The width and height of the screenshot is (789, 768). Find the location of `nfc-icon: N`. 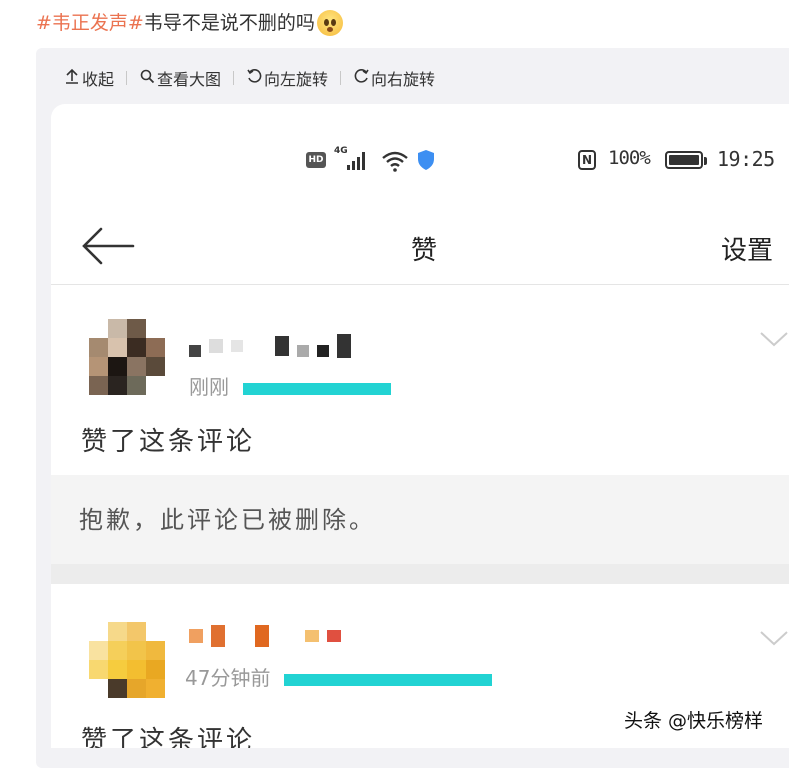

nfc-icon: N is located at coordinates (587, 160).